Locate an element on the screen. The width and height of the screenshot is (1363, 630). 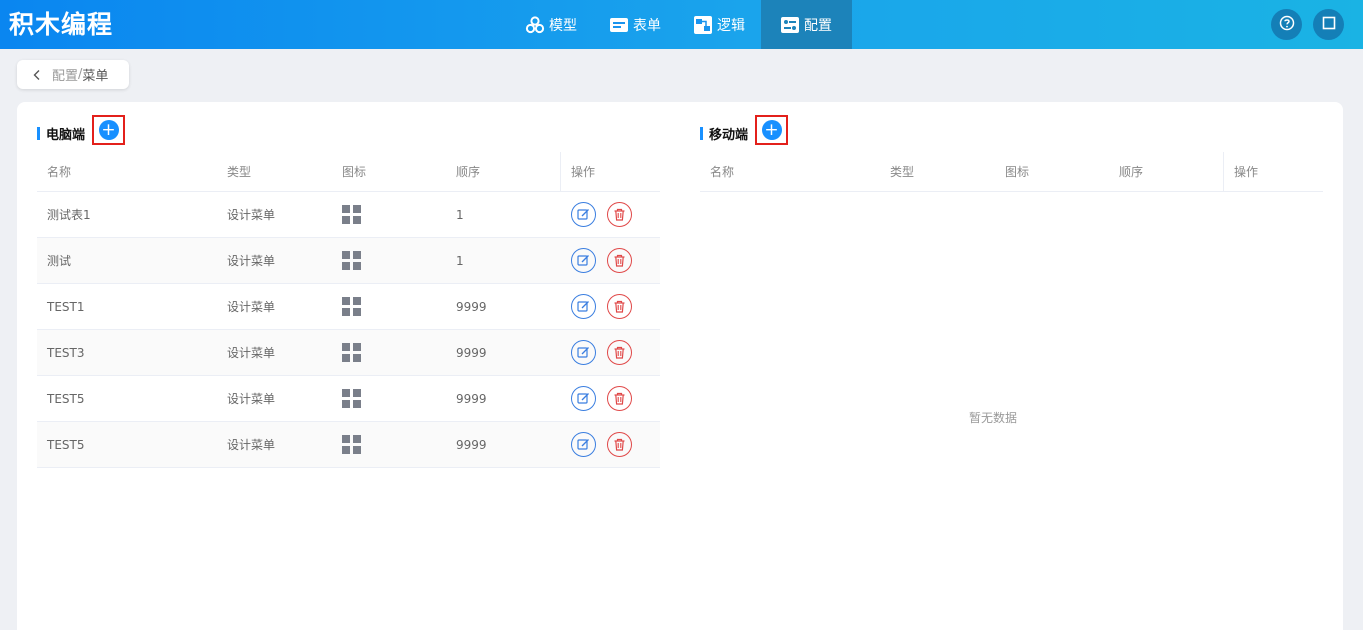
nav-item-model: 模型 is located at coordinates (551, 24).